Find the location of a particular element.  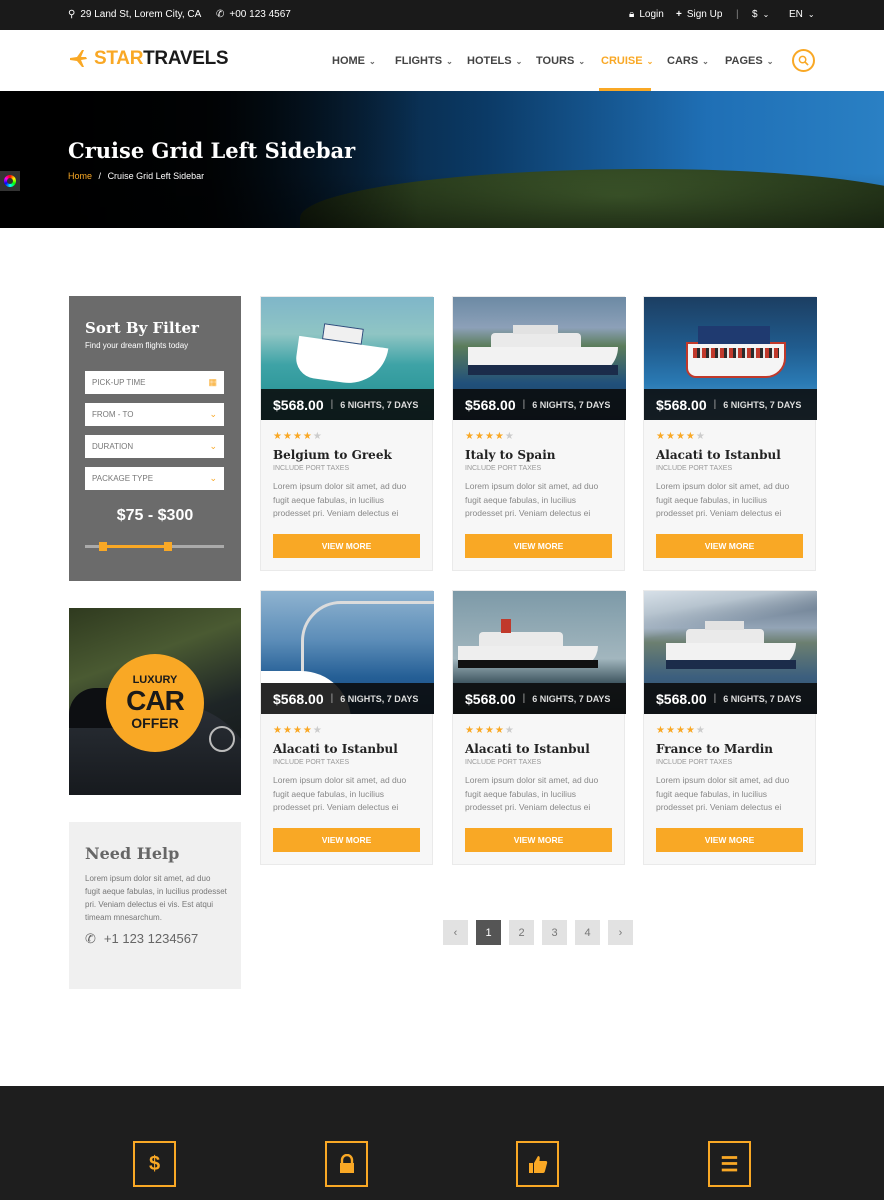

chevron-left-icon: ‹ is located at coordinates (455, 932).